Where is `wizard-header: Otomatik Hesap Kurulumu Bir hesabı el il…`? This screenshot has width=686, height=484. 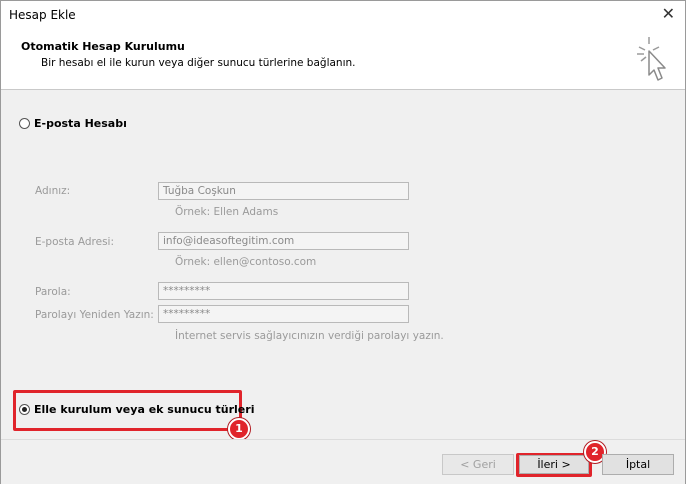
wizard-header: Otomatik Hesap Kurulumu Bir hesabı el il… is located at coordinates (343, 60).